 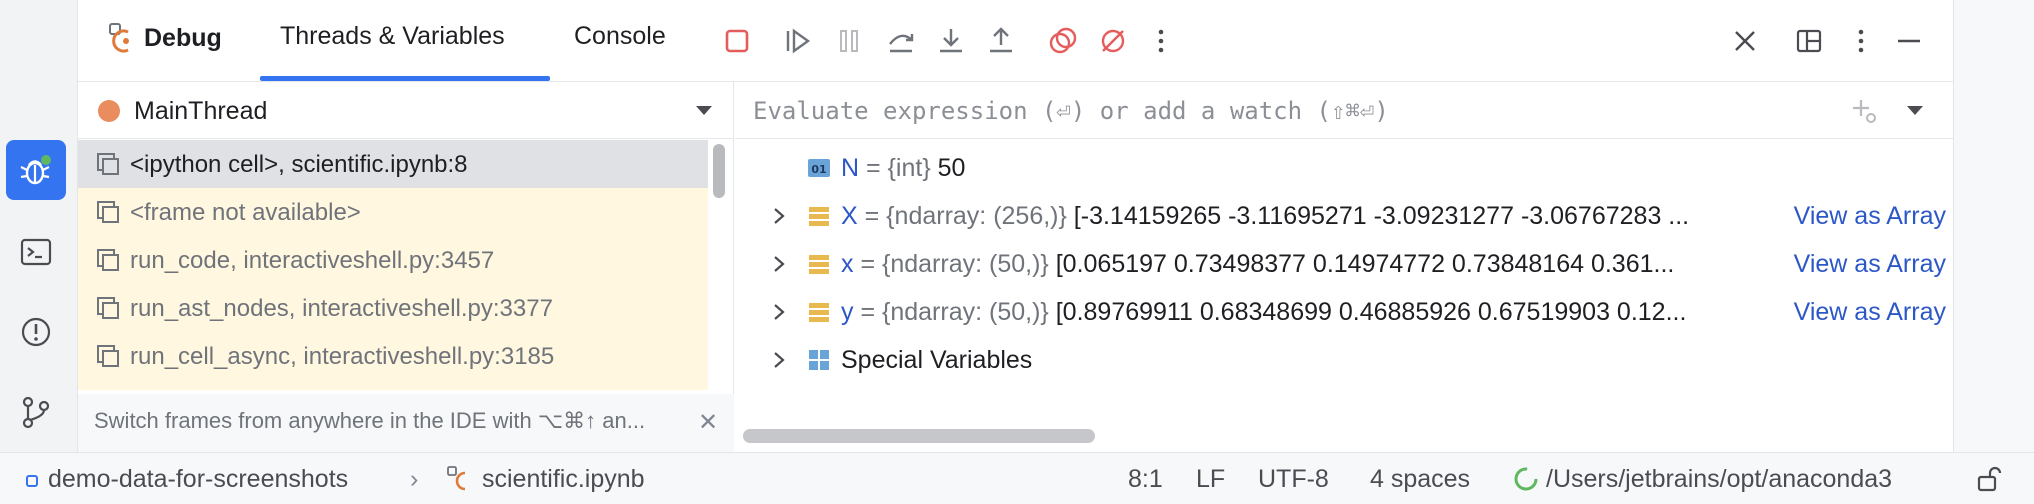 I want to click on variable-text: Special Variables, so click(x=936, y=360).